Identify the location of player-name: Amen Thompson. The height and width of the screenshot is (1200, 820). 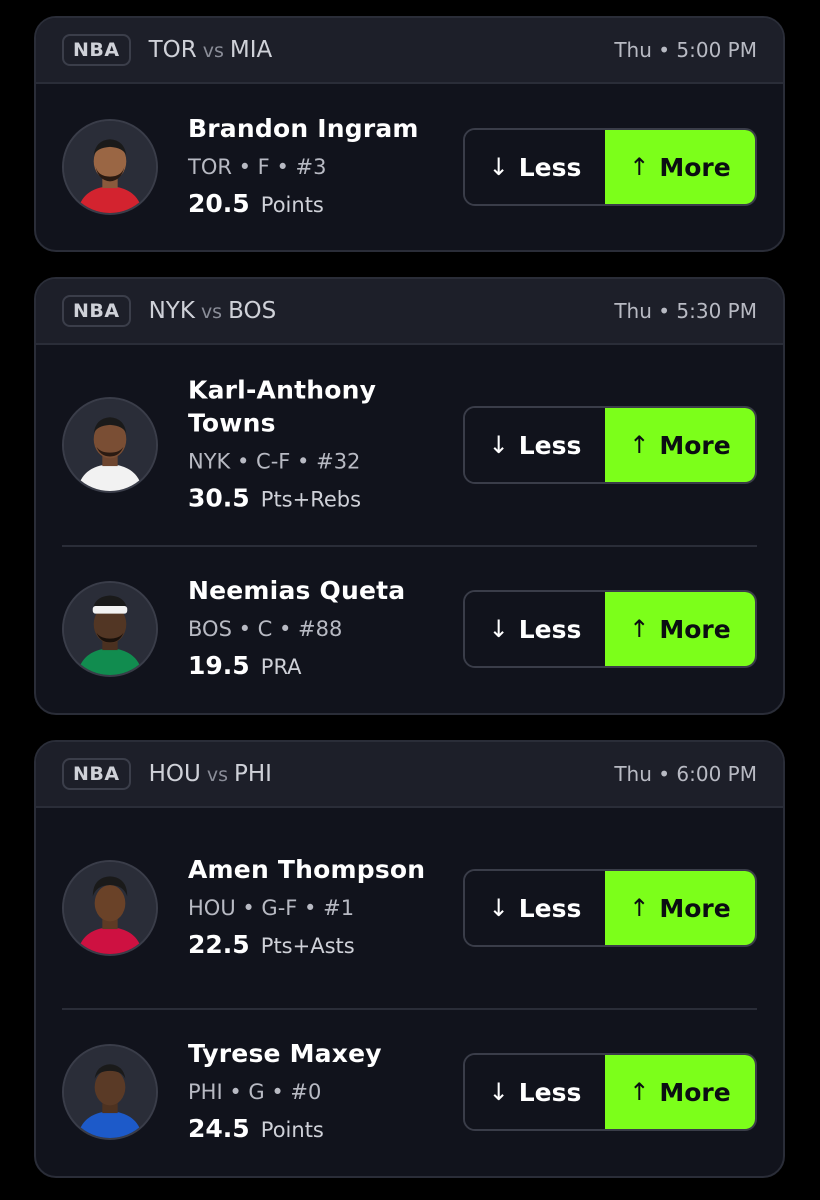
(307, 869).